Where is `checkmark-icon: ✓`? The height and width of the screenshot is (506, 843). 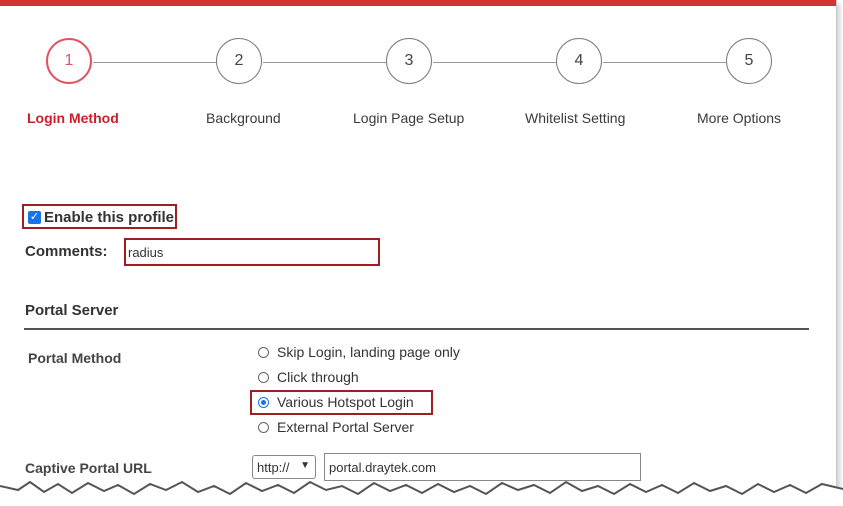 checkmark-icon: ✓ is located at coordinates (34, 217).